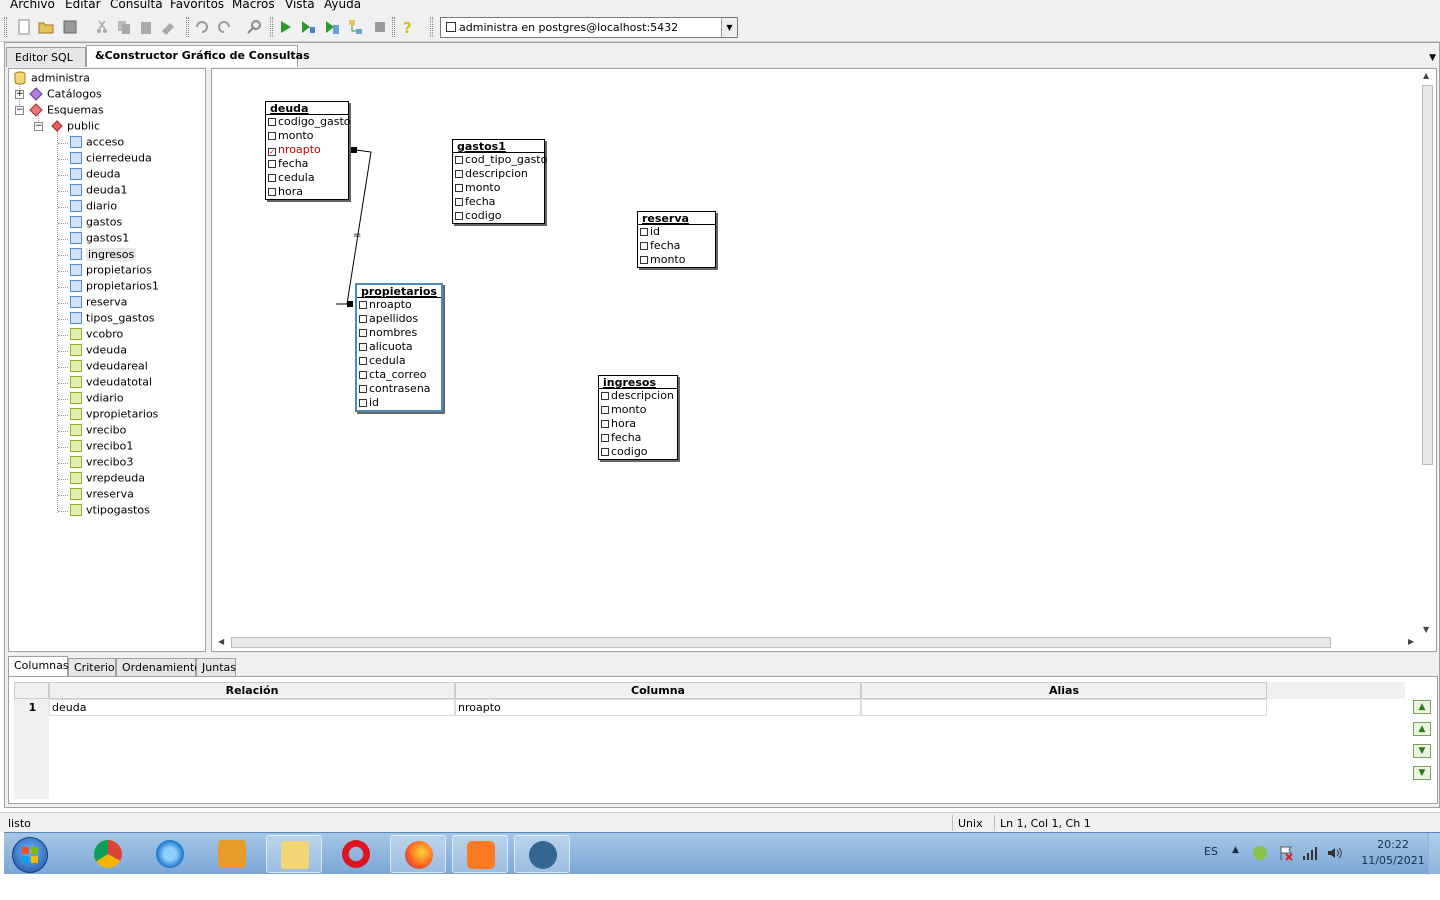 This screenshot has width=1440, height=900. What do you see at coordinates (98, 303) in the screenshot?
I see `tree-item-reserva: reserva` at bounding box center [98, 303].